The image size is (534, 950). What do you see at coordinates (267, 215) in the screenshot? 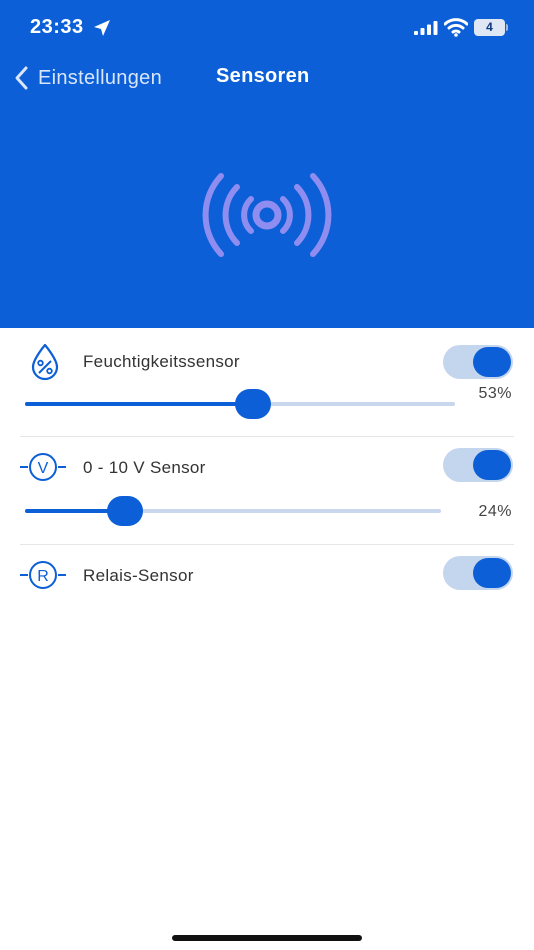
I see `sensor-broadcast-icon` at bounding box center [267, 215].